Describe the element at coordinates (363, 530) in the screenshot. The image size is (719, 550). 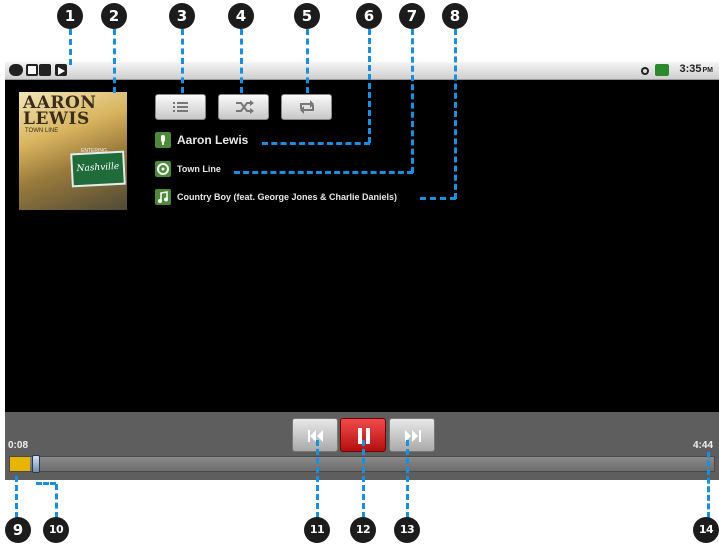
I see `callout-12: 12` at that location.